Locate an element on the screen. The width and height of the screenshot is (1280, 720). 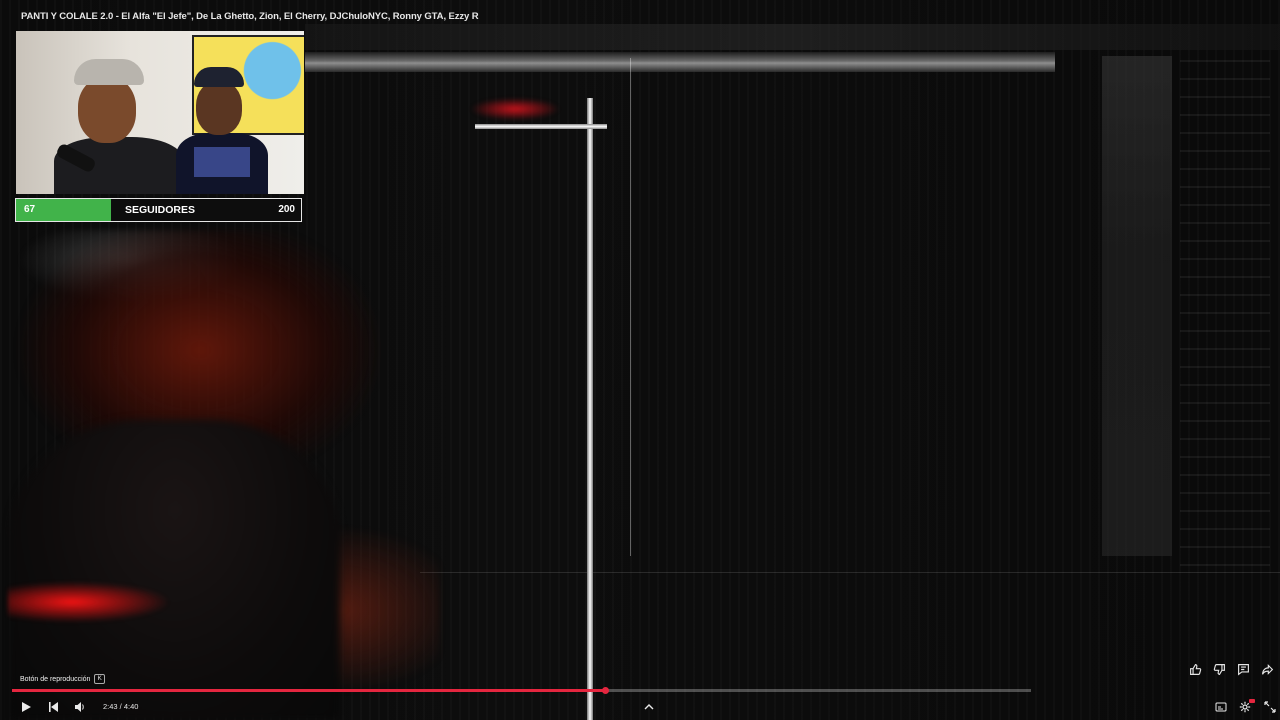
webcam-person-left is located at coordinates (119, 126).